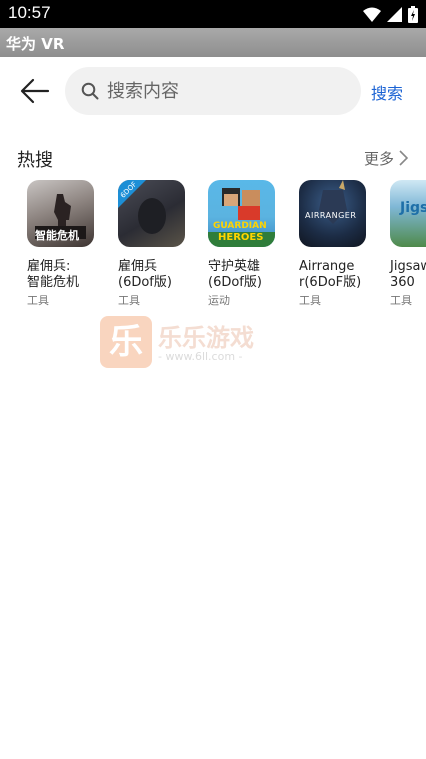  What do you see at coordinates (241, 213) in the screenshot?
I see `app-icon: GUARDIAN HEROES` at bounding box center [241, 213].